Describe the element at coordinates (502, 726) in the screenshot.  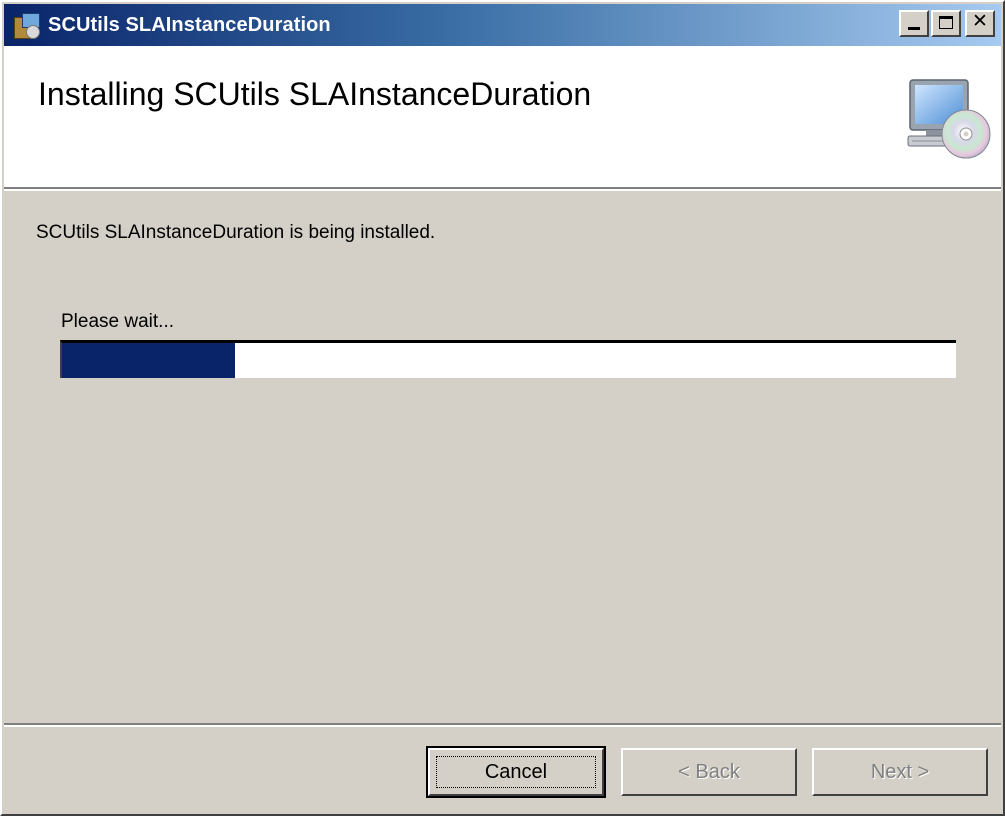
I see `footer-divider-highlight` at that location.